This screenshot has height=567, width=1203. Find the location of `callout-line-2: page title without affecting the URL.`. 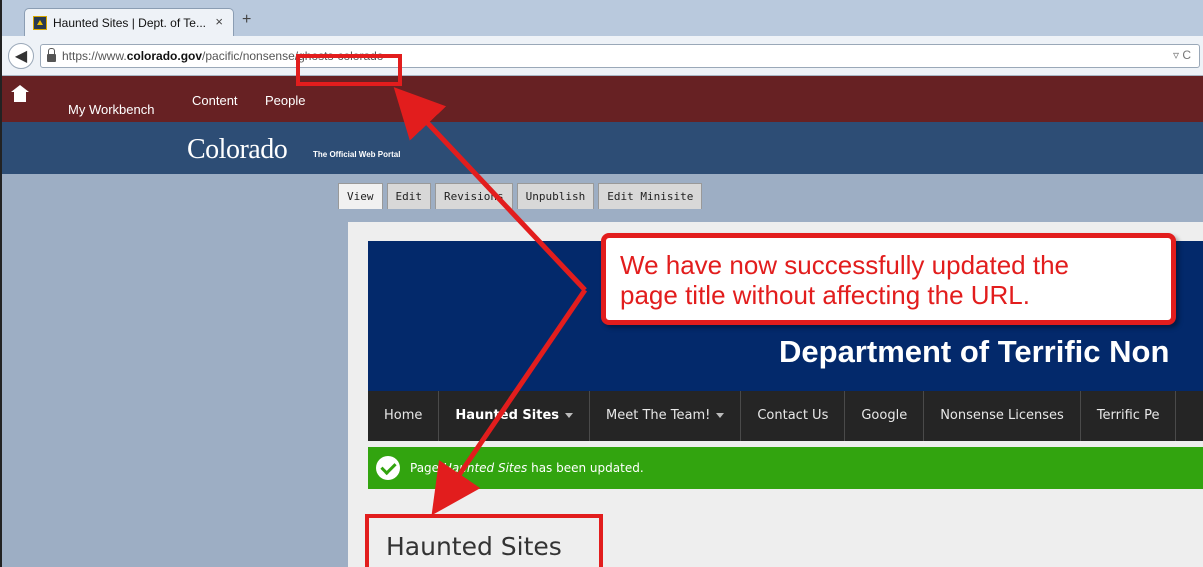

callout-line-2: page title without affecting the URL. is located at coordinates (825, 295).